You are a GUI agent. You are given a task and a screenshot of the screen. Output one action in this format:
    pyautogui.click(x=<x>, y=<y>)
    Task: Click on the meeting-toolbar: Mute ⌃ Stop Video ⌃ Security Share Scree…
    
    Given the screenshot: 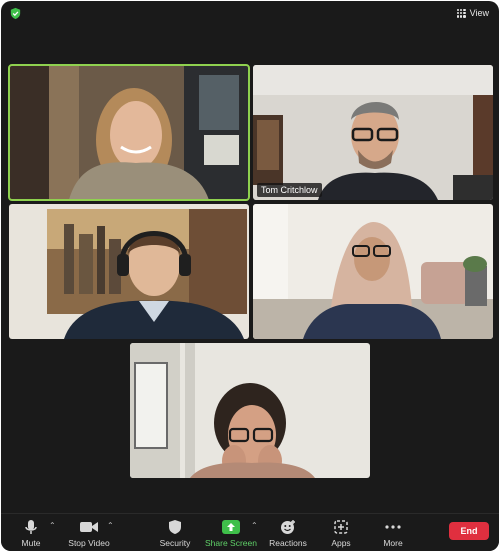 What is the action you would take?
    pyautogui.click(x=250, y=532)
    